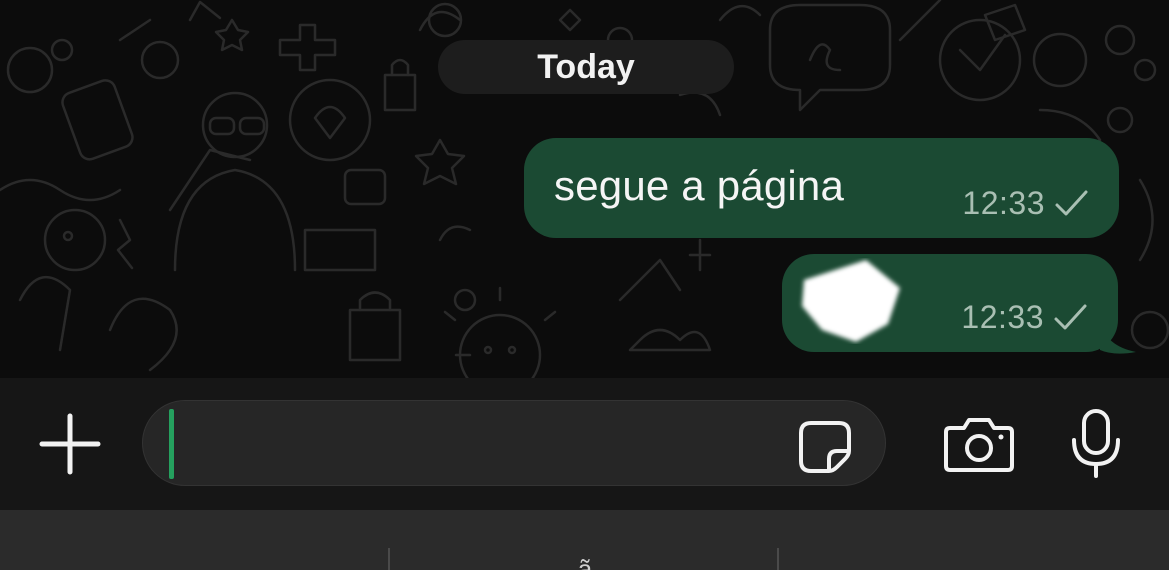  I want to click on redacted-image-icon, so click(851, 301).